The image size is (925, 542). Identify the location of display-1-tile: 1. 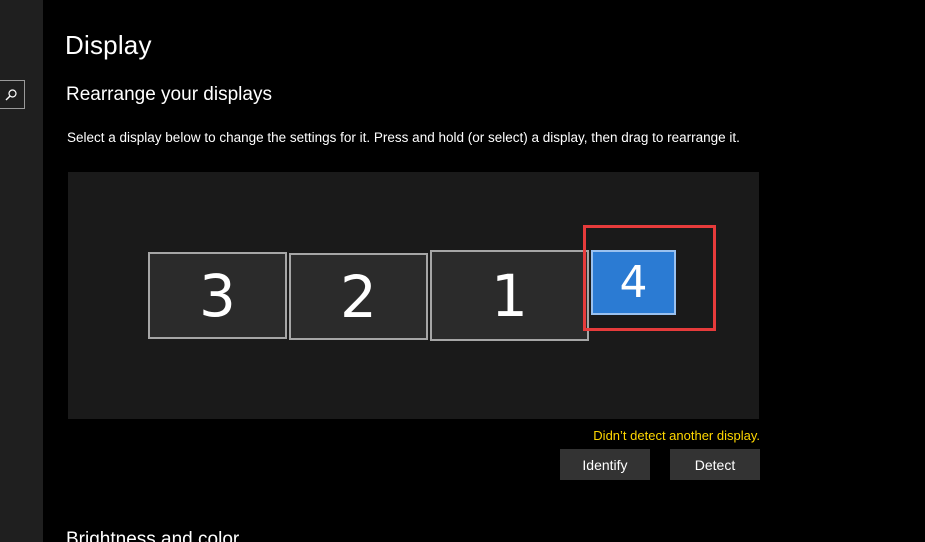
(509, 295).